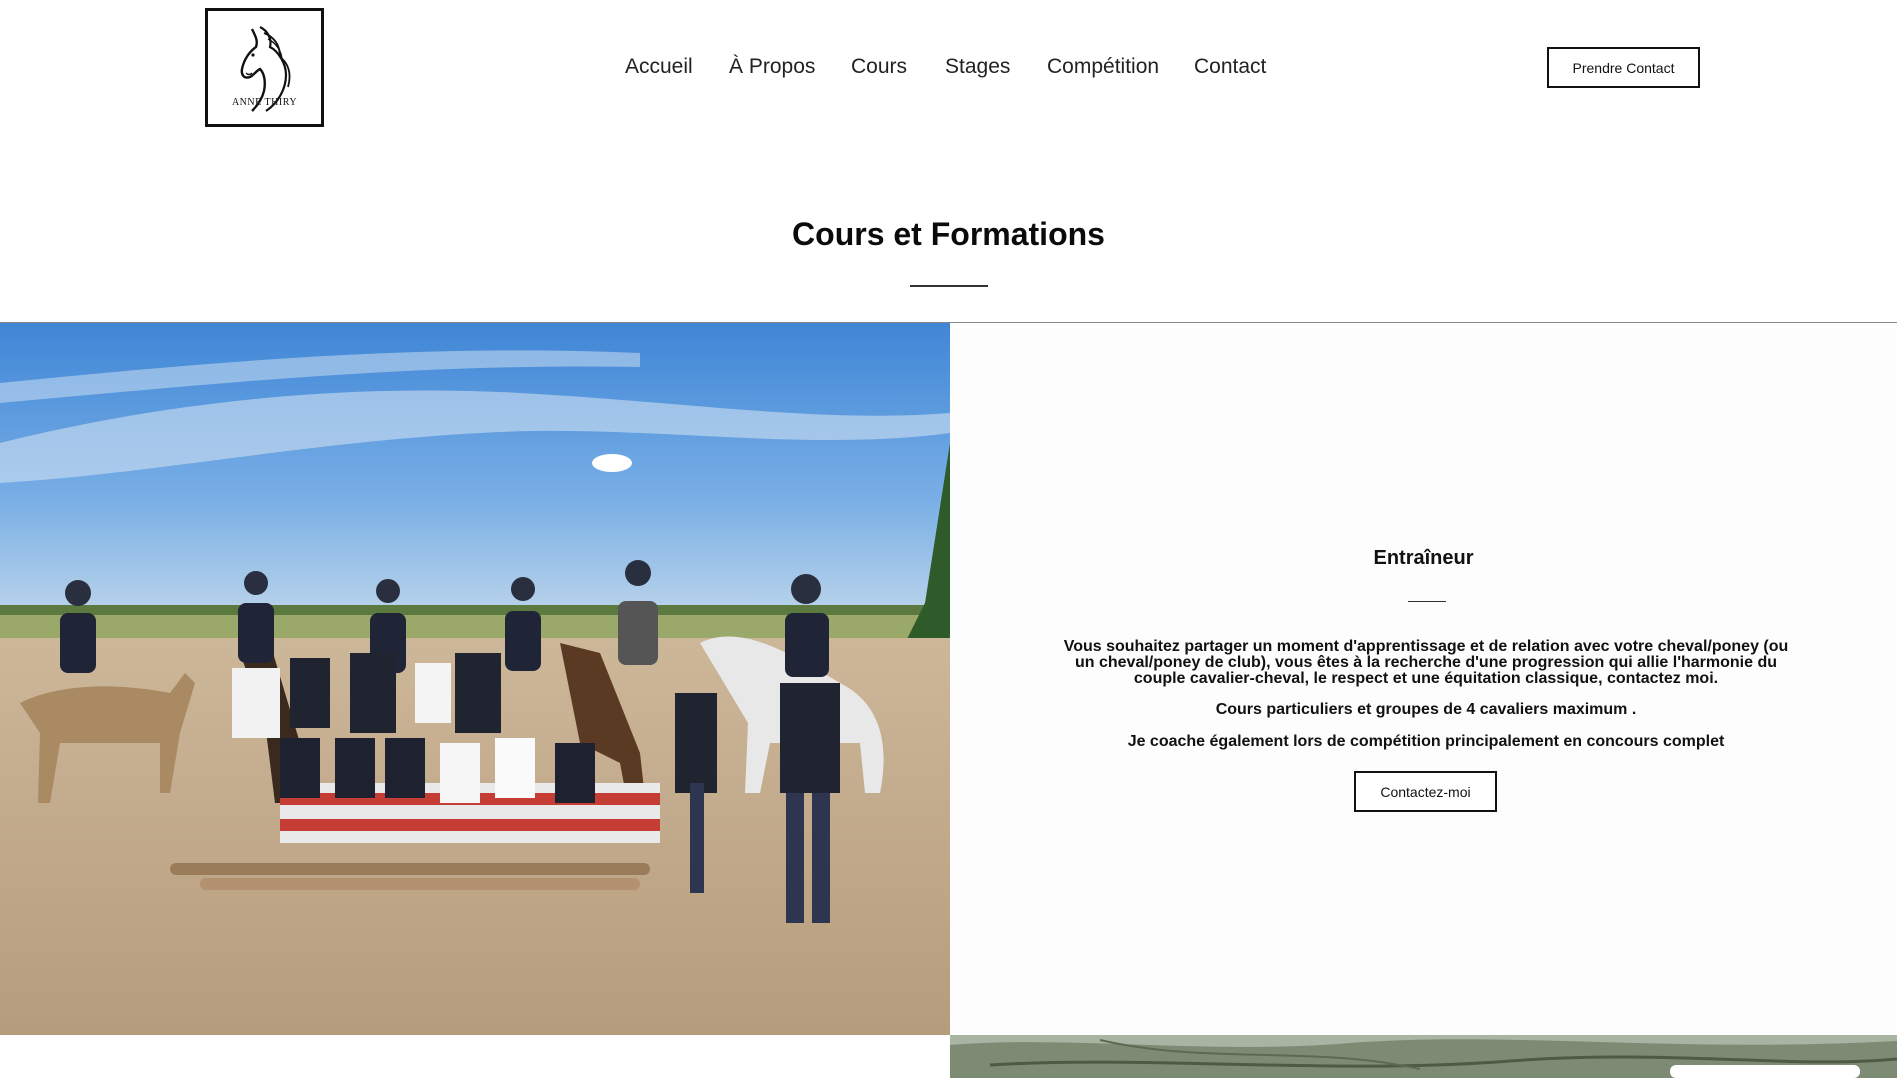 This screenshot has width=1897, height=1078. What do you see at coordinates (948, 234) in the screenshot?
I see `page-title: Cours et Formations` at bounding box center [948, 234].